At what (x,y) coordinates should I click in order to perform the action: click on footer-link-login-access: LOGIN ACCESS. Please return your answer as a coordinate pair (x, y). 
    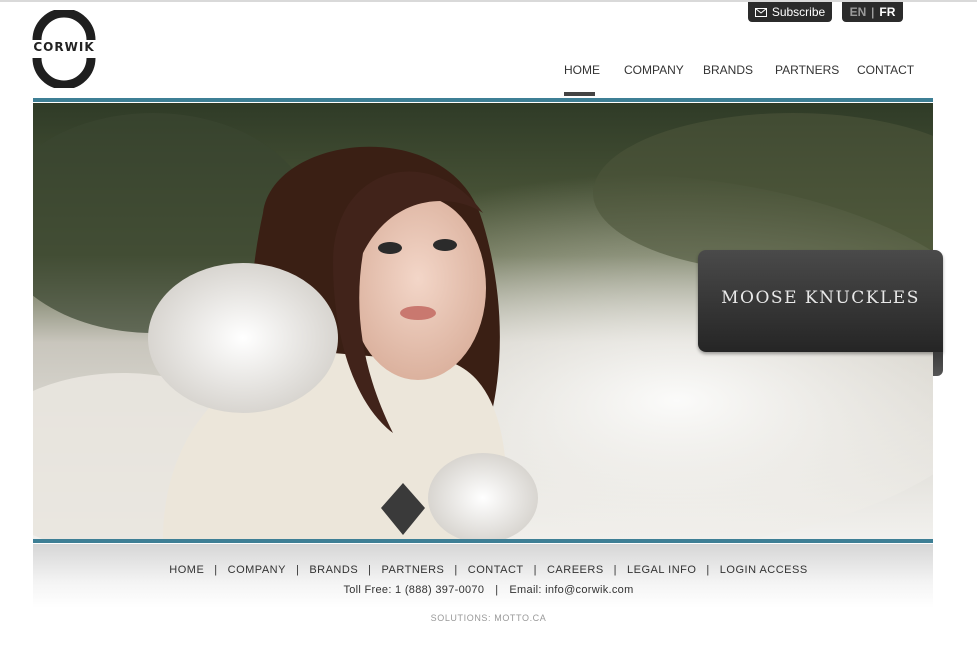
    Looking at the image, I should click on (764, 570).